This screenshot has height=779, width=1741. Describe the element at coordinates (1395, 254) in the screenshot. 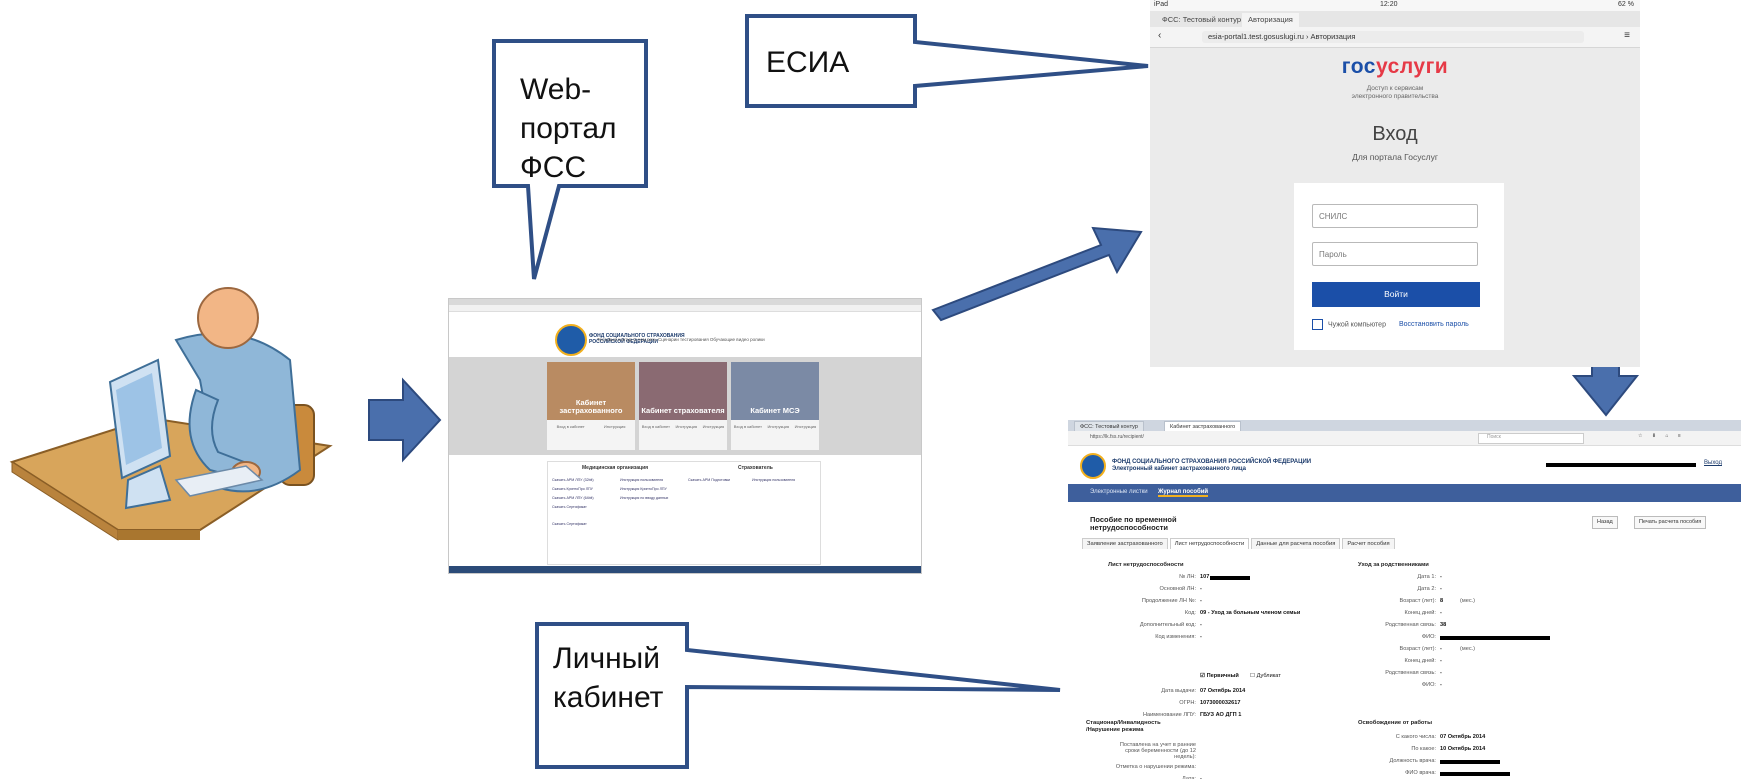

I see `password-input: Пароль` at that location.